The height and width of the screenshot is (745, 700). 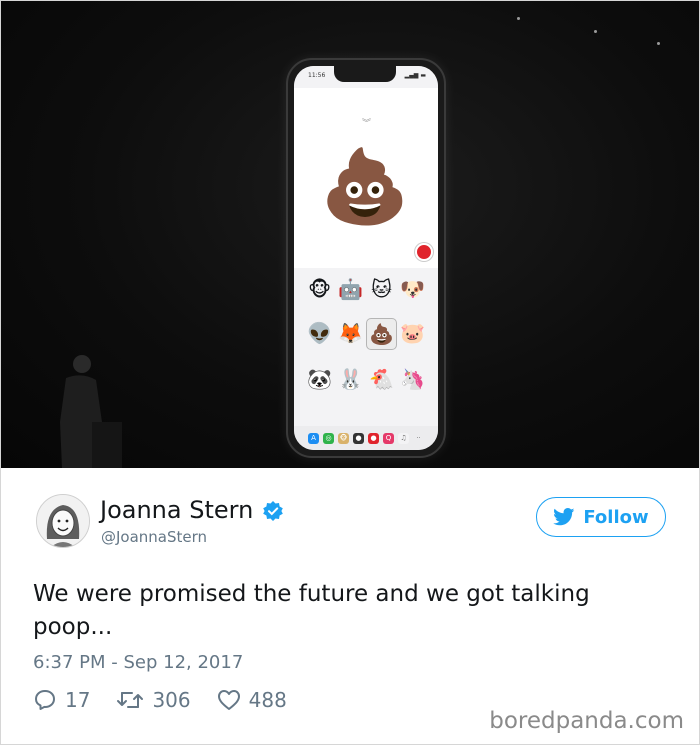 What do you see at coordinates (267, 700) in the screenshot?
I see `like-count: 488` at bounding box center [267, 700].